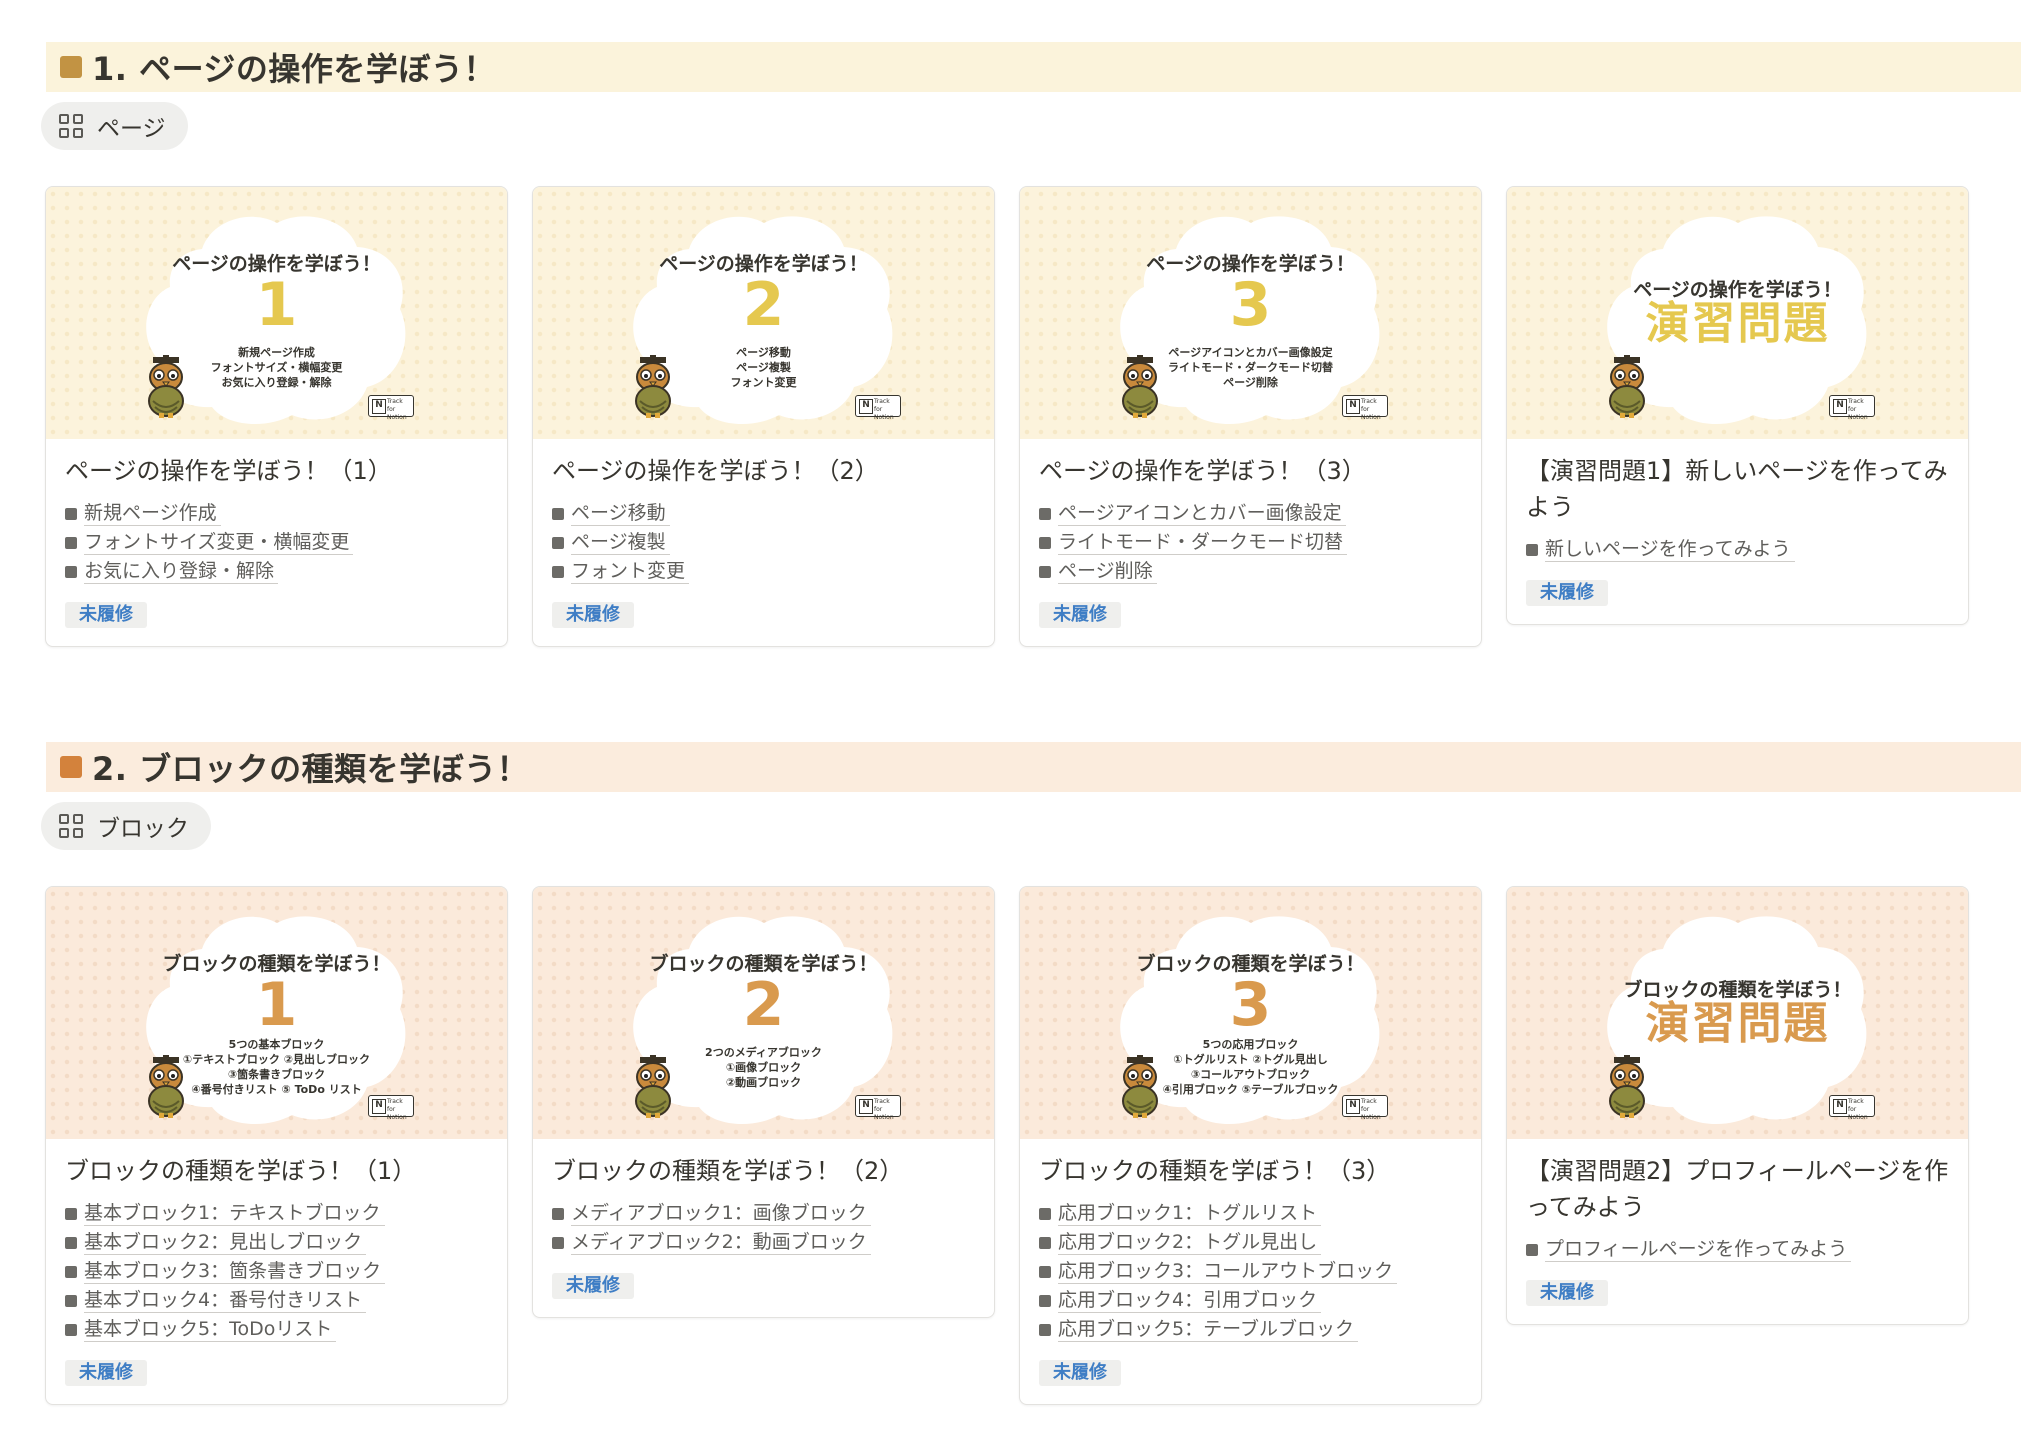 The image size is (2021, 1434). Describe the element at coordinates (721, 1214) in the screenshot. I see `relation-item-label: メディアブロック1：画像ブロック` at that location.